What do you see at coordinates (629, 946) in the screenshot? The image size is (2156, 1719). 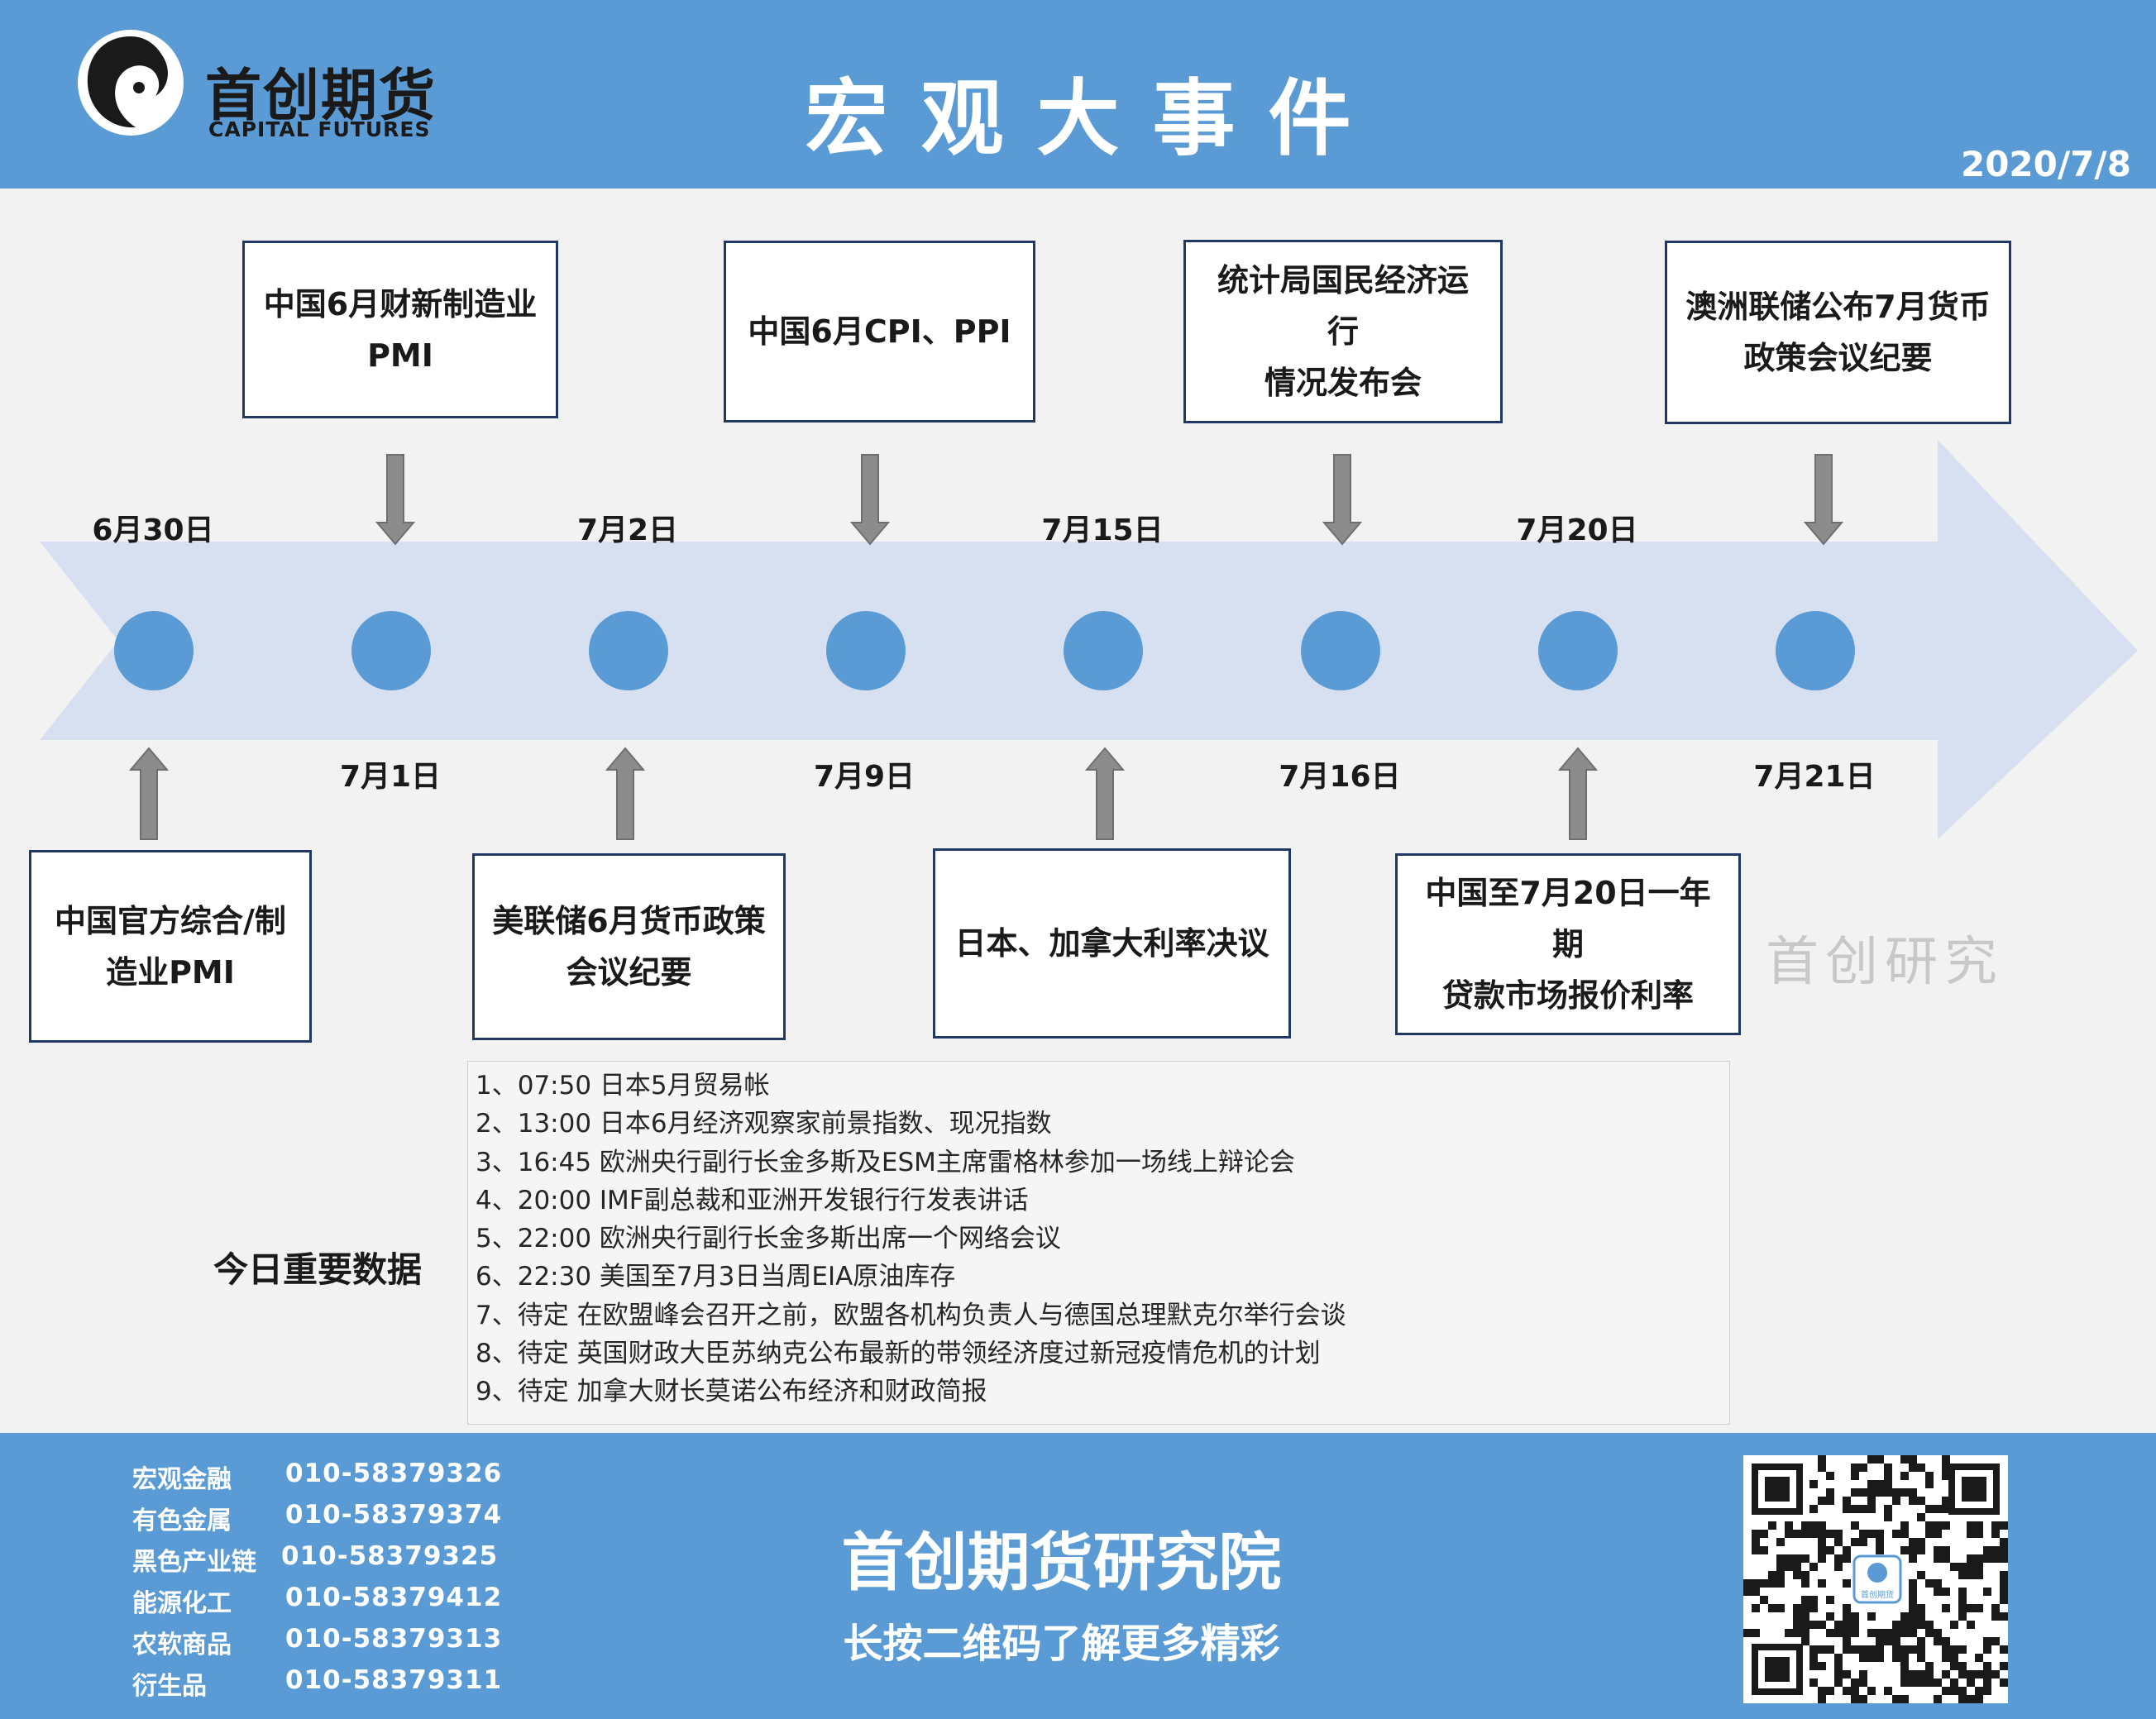 I see `event-box-fomc-minutes: 美联储6月货币政策 会议纪要` at bounding box center [629, 946].